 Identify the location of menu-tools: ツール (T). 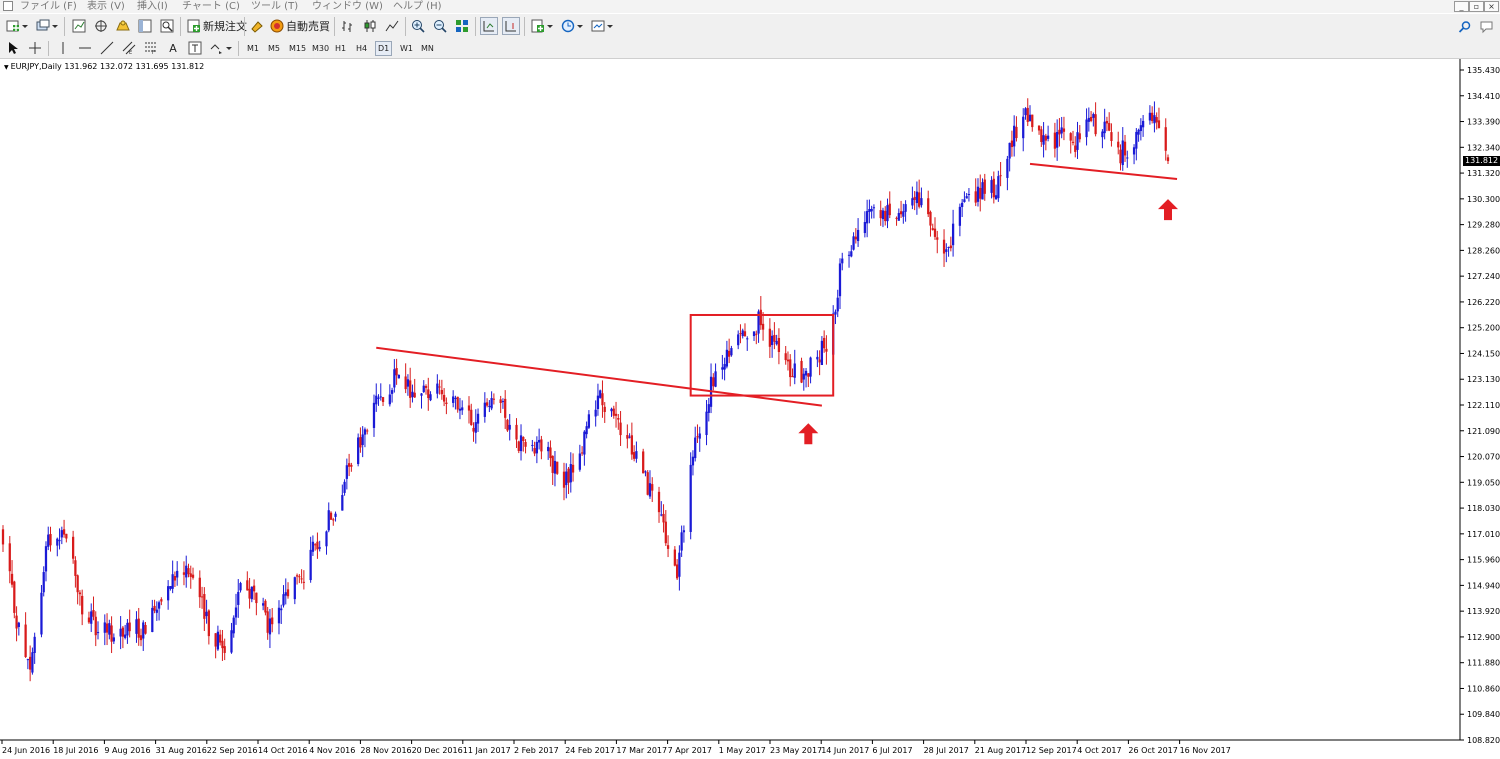
(274, 6).